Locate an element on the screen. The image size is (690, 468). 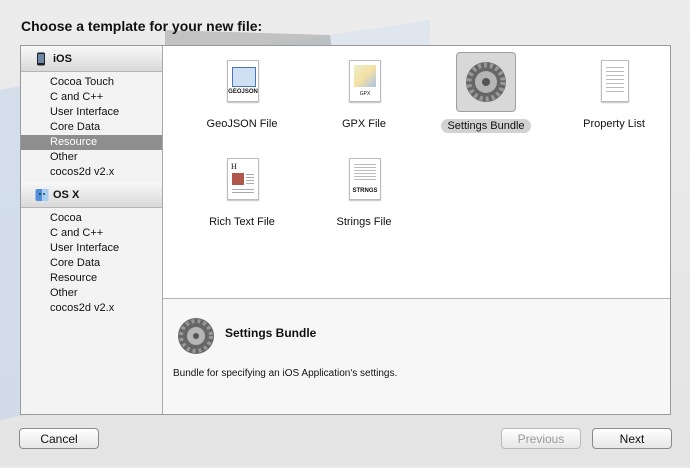
template-label: GeoJSON File is located at coordinates (242, 124).